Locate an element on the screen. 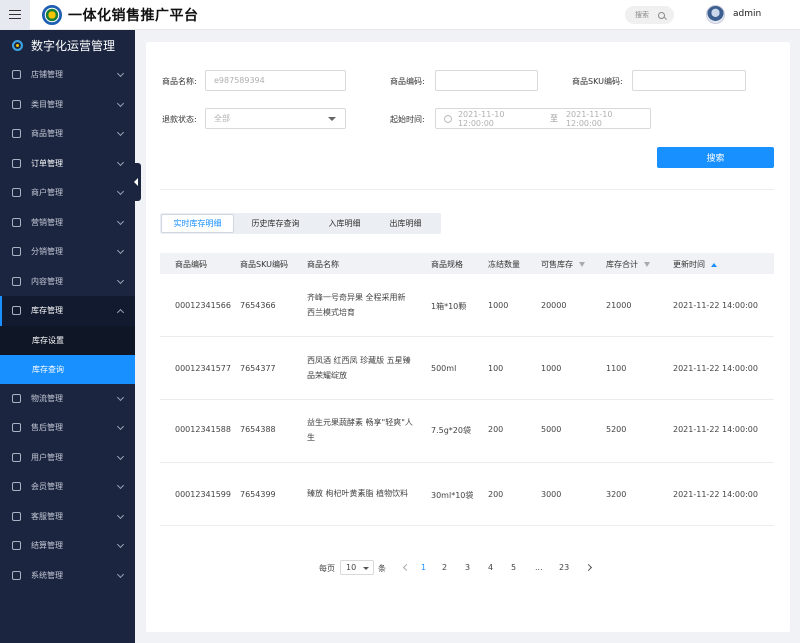 The height and width of the screenshot is (643, 800). cell-frozen-qty: 200 is located at coordinates (496, 494).